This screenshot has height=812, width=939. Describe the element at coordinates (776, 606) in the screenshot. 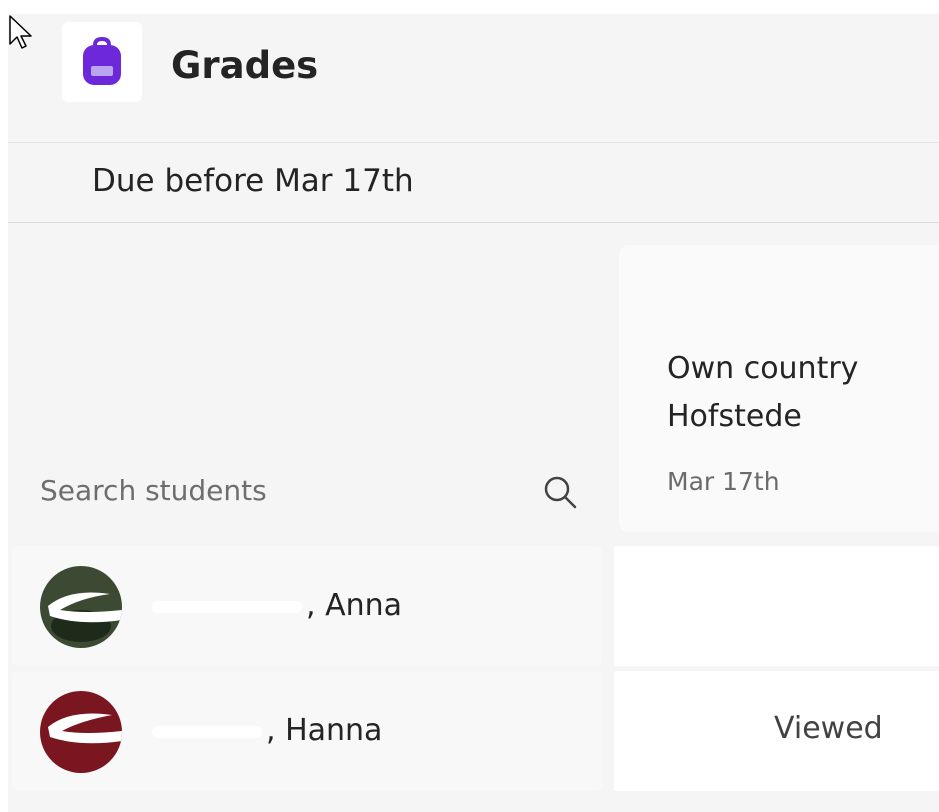

I see `grade-cell` at that location.